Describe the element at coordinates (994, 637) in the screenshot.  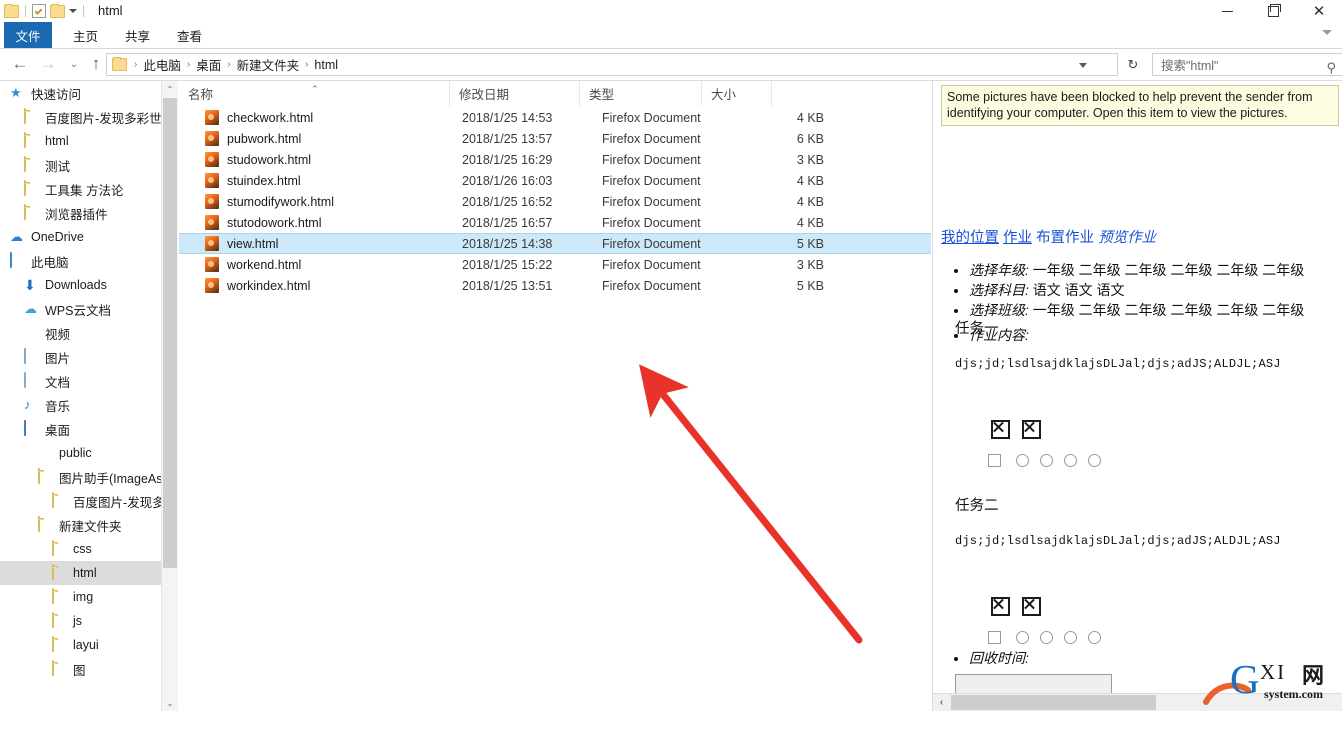
I see `checkbox-task-two` at that location.